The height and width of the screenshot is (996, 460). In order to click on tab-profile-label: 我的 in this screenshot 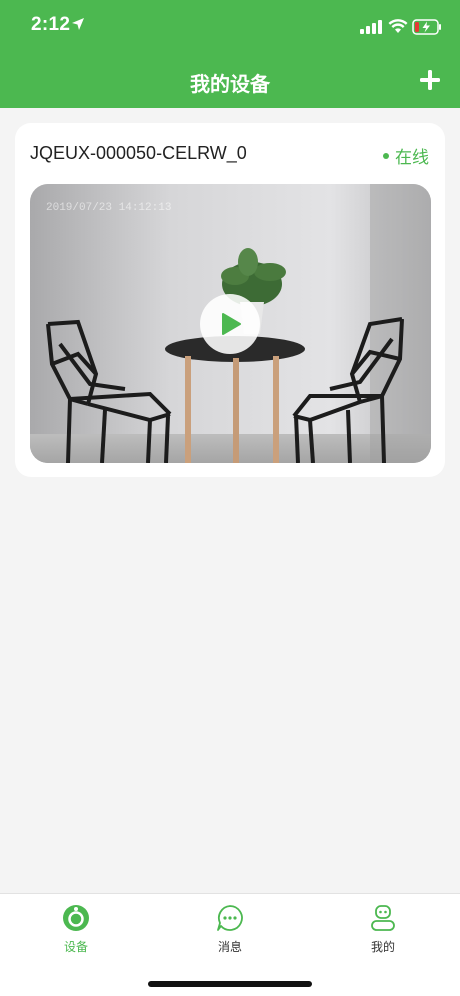, I will do `click(382, 947)`.